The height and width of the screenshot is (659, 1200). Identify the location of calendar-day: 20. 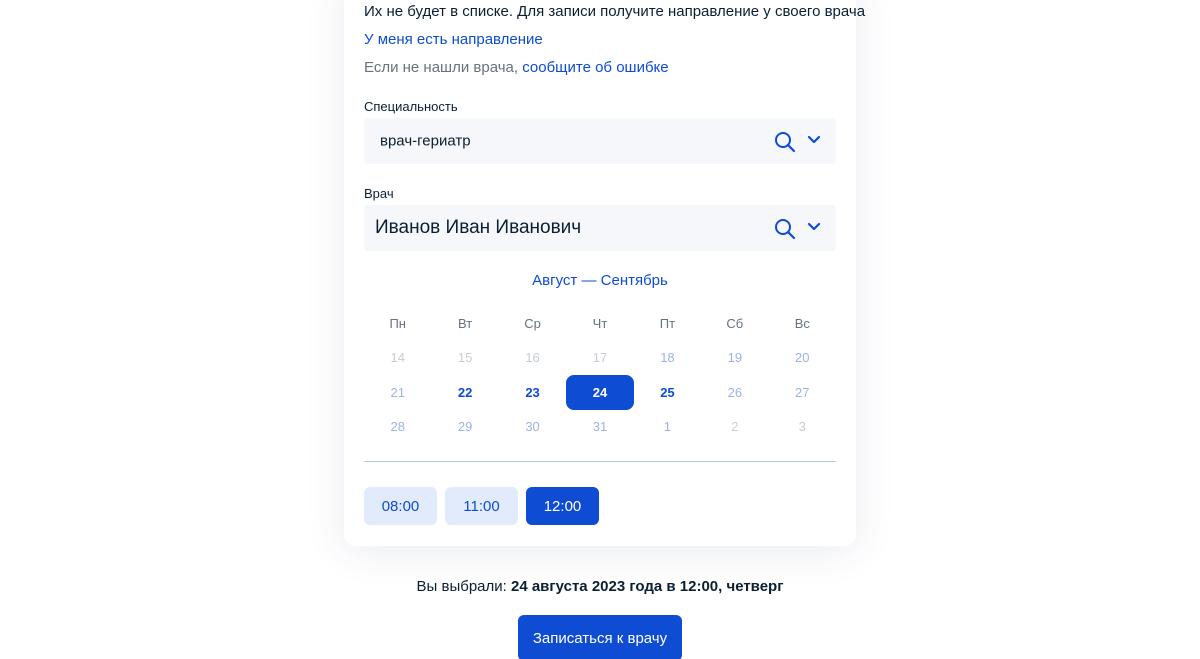
(802, 358).